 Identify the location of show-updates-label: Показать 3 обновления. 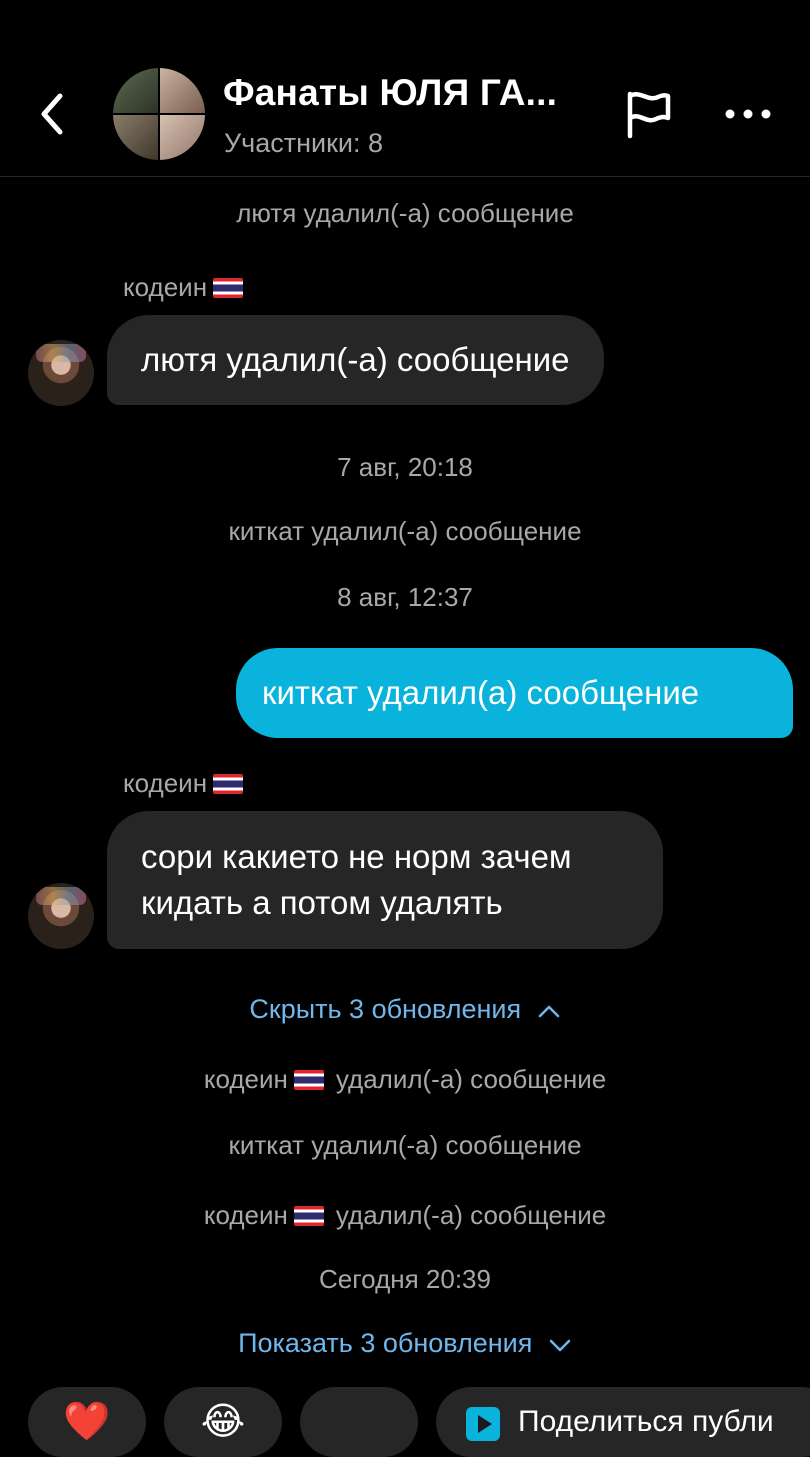
(385, 1343).